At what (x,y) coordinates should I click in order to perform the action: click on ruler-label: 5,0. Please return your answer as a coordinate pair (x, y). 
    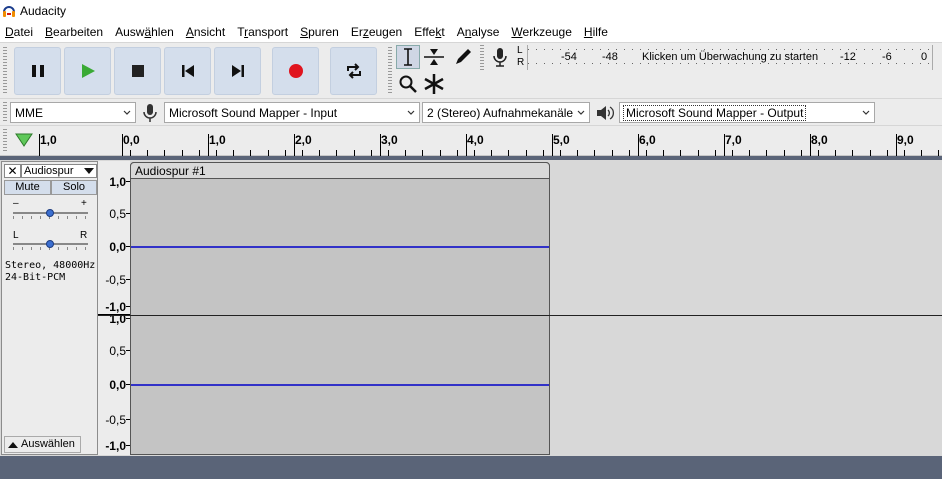
    Looking at the image, I should click on (561, 140).